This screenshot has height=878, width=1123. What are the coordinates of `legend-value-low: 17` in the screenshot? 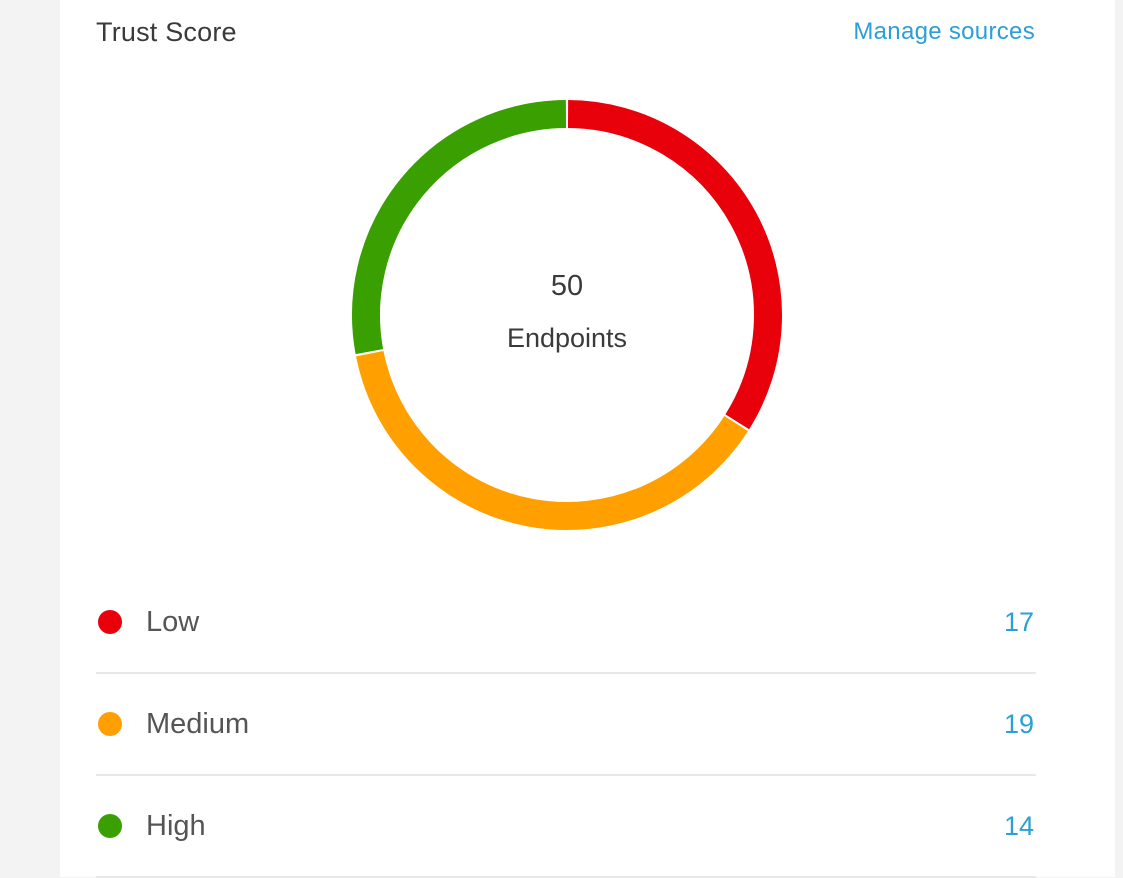 It's located at (1019, 622).